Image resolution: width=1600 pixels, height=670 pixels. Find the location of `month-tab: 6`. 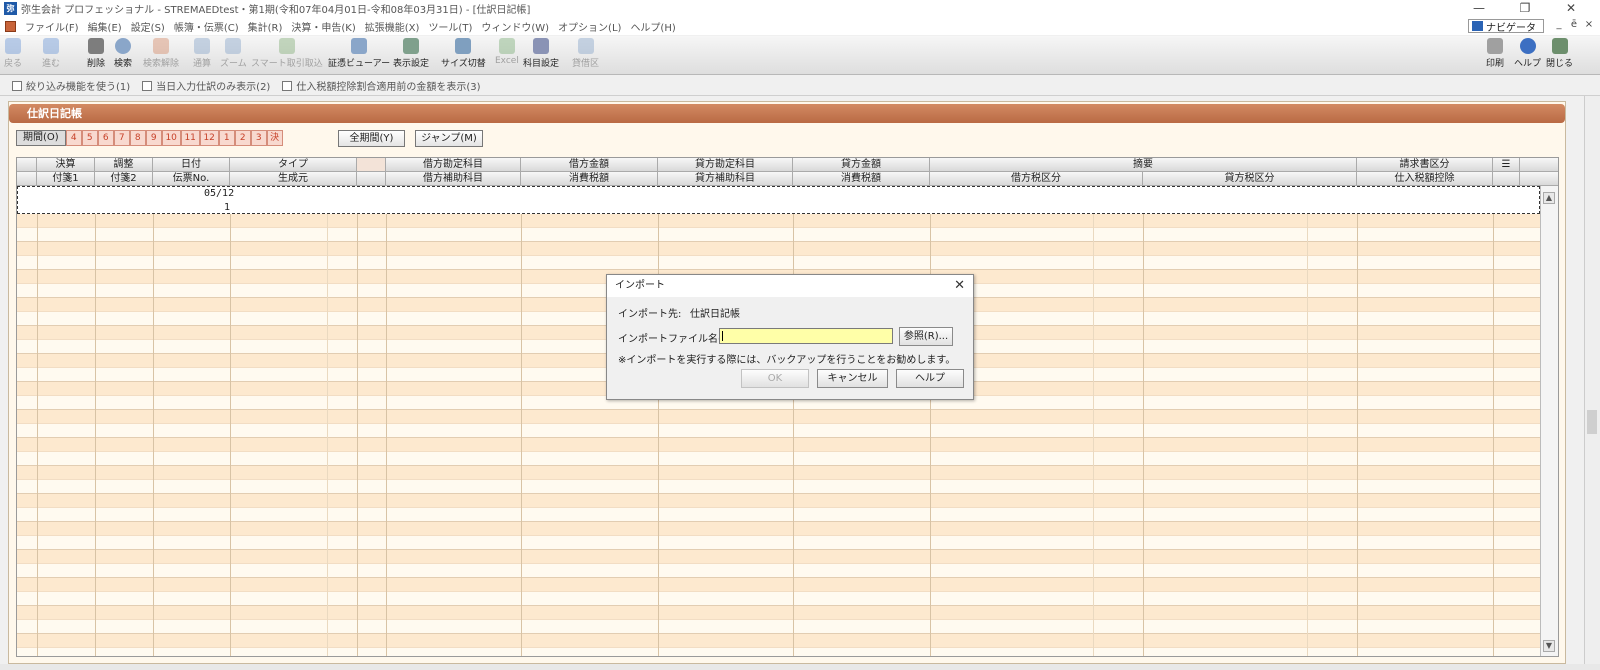

month-tab: 6 is located at coordinates (105, 138).